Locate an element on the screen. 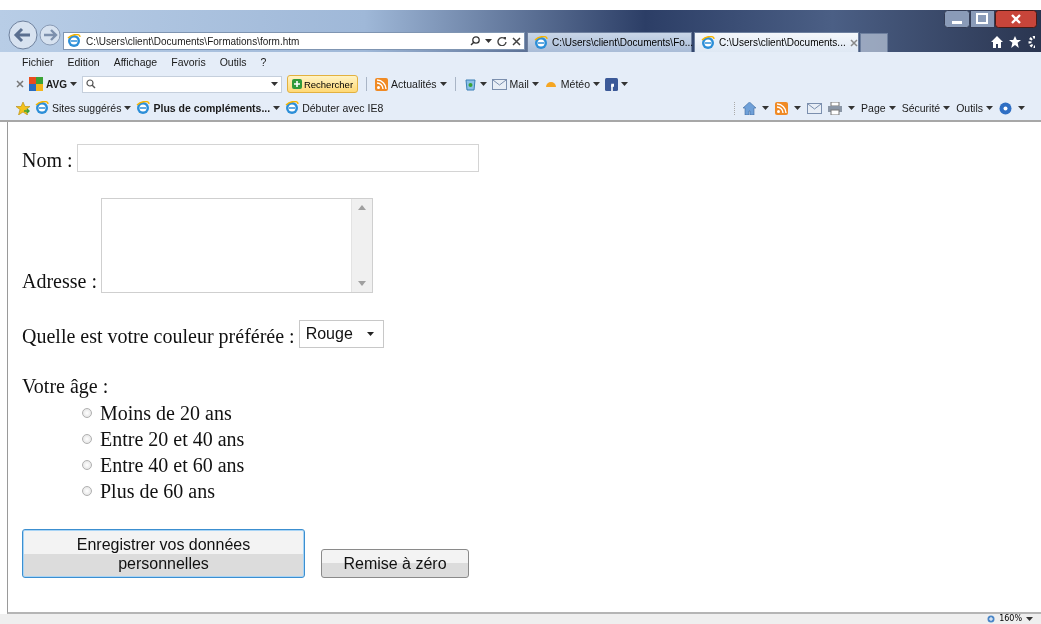 This screenshot has width=1041, height=624. social-icon is located at coordinates (612, 84).